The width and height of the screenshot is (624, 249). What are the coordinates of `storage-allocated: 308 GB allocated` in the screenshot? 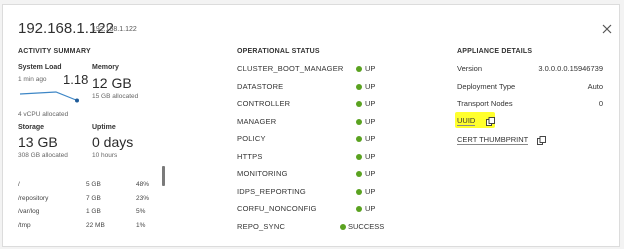 It's located at (43, 155).